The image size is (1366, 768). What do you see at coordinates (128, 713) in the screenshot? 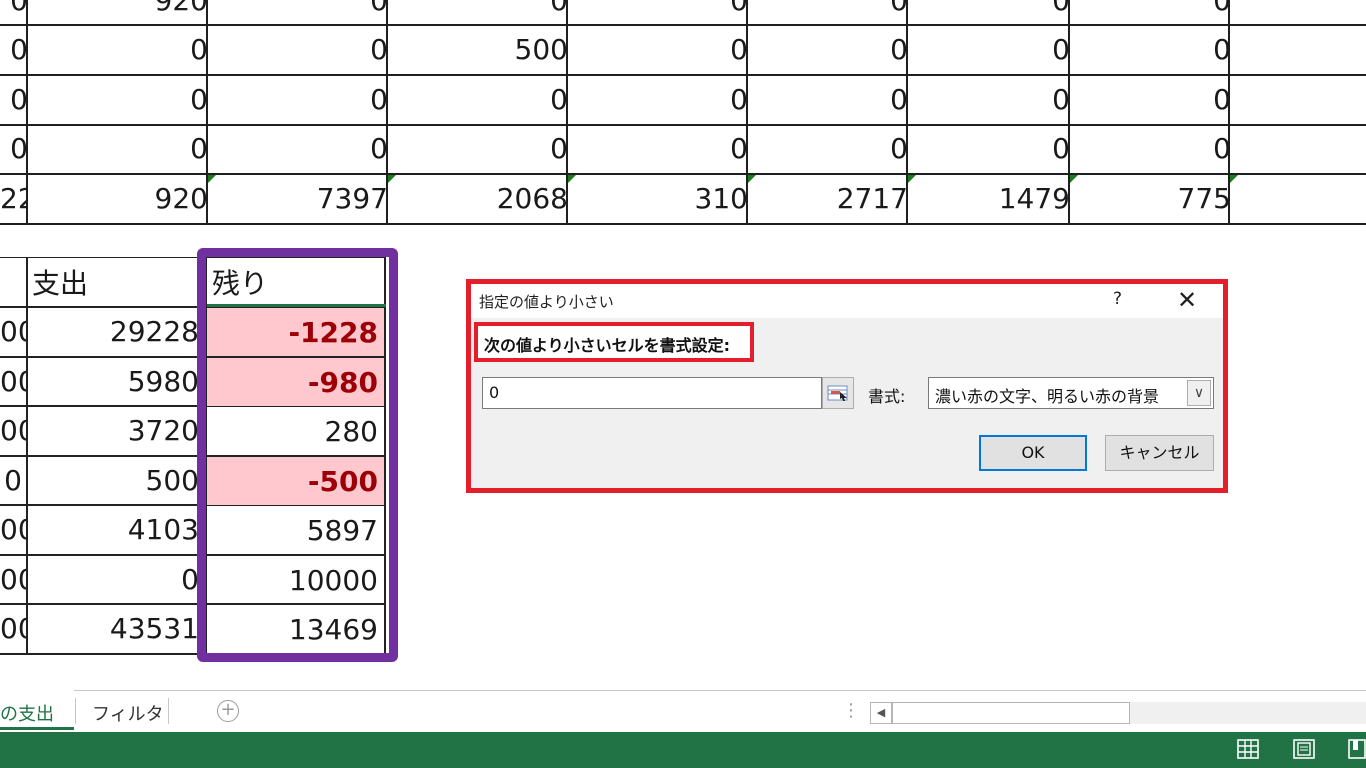
I see `sheet-tab-filter-label: フィルタ` at bounding box center [128, 713].